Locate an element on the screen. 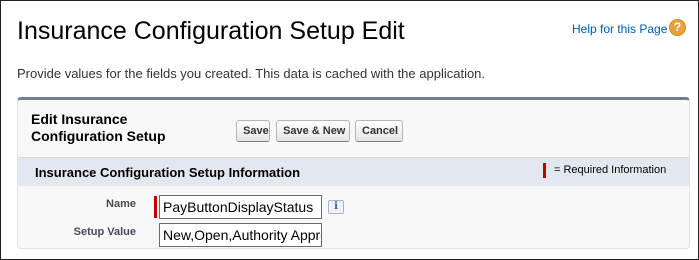 The width and height of the screenshot is (699, 260). setup-value-label: Setup Value is located at coordinates (104, 232).